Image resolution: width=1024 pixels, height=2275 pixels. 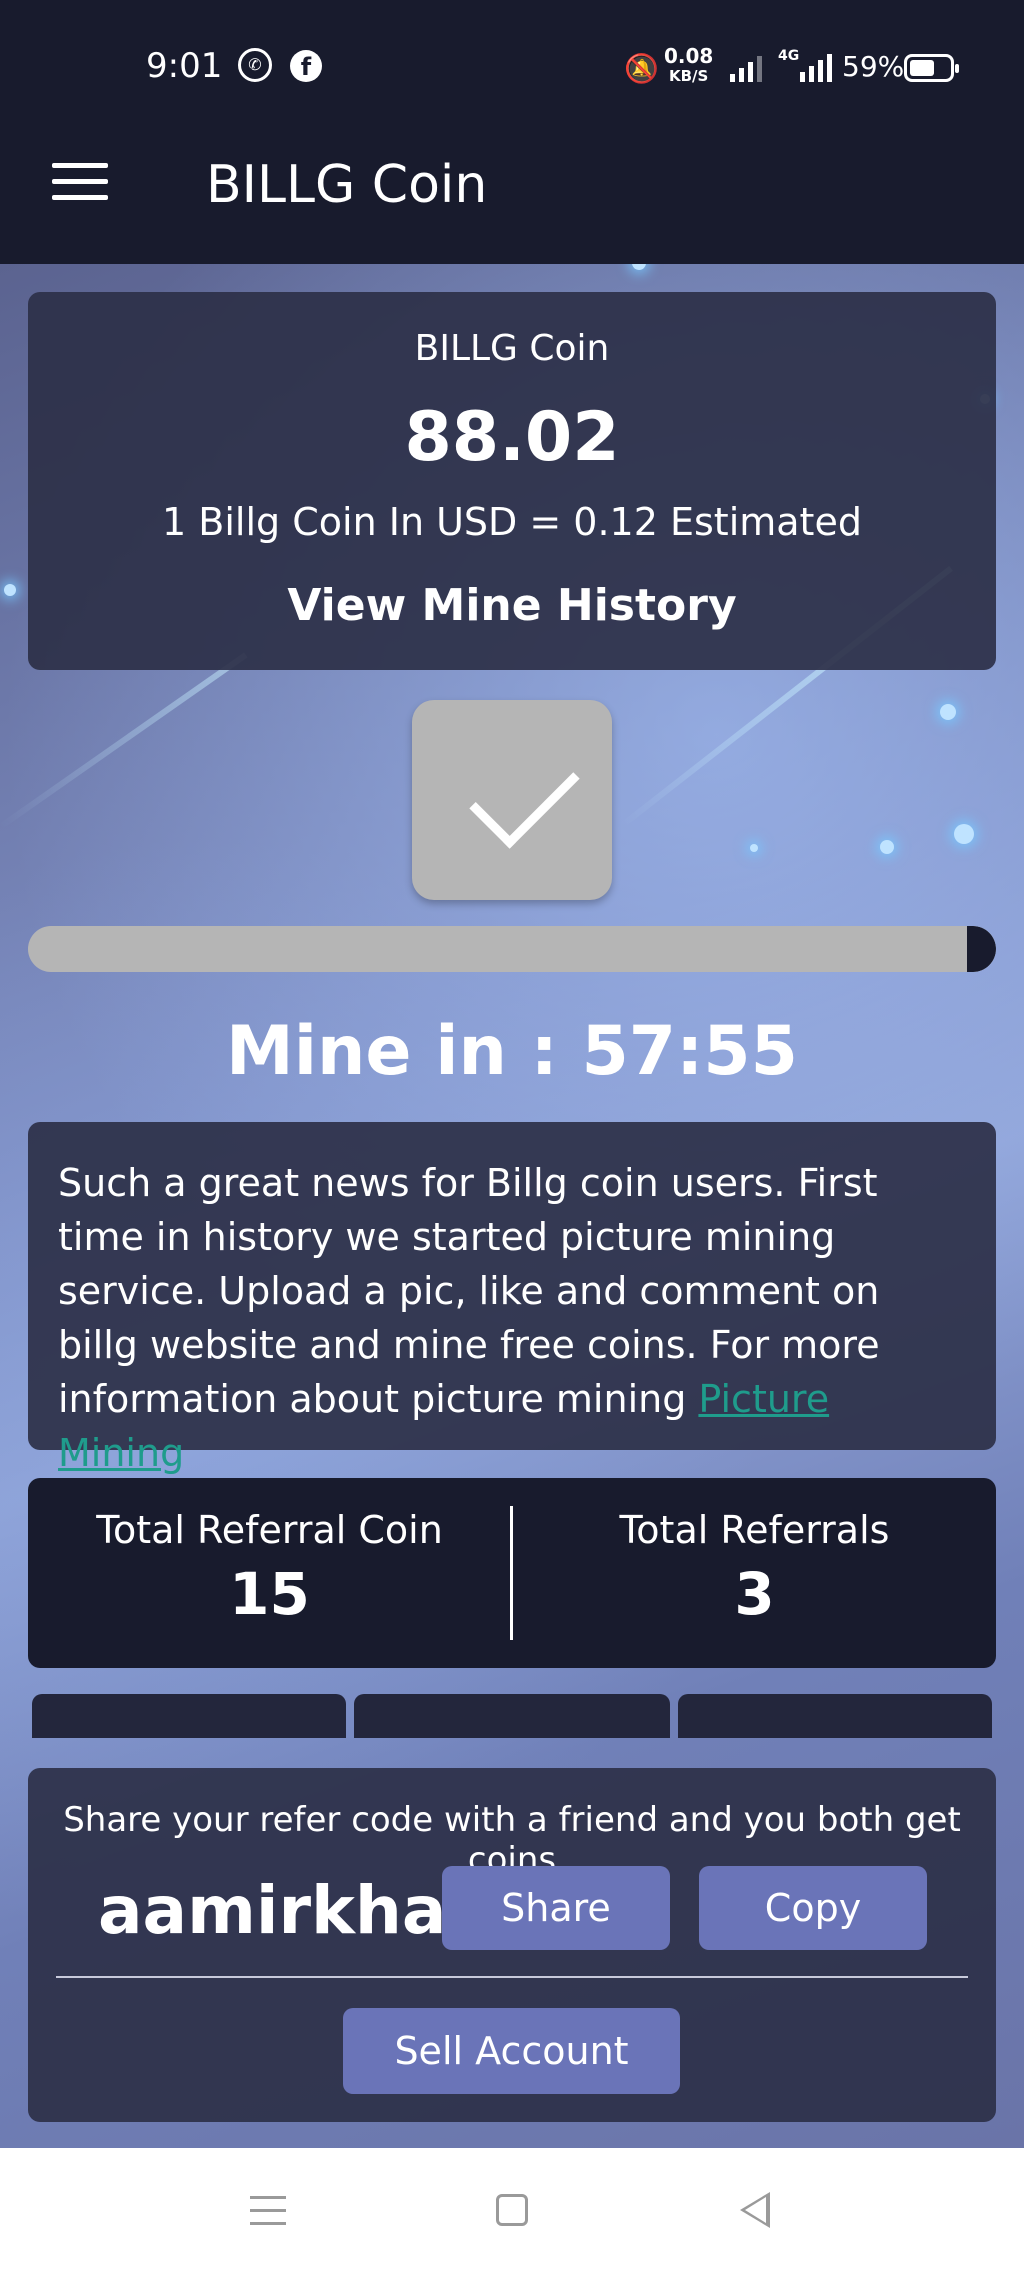 What do you see at coordinates (512, 1051) in the screenshot?
I see `mine-timer: Mine in : 57:55` at bounding box center [512, 1051].